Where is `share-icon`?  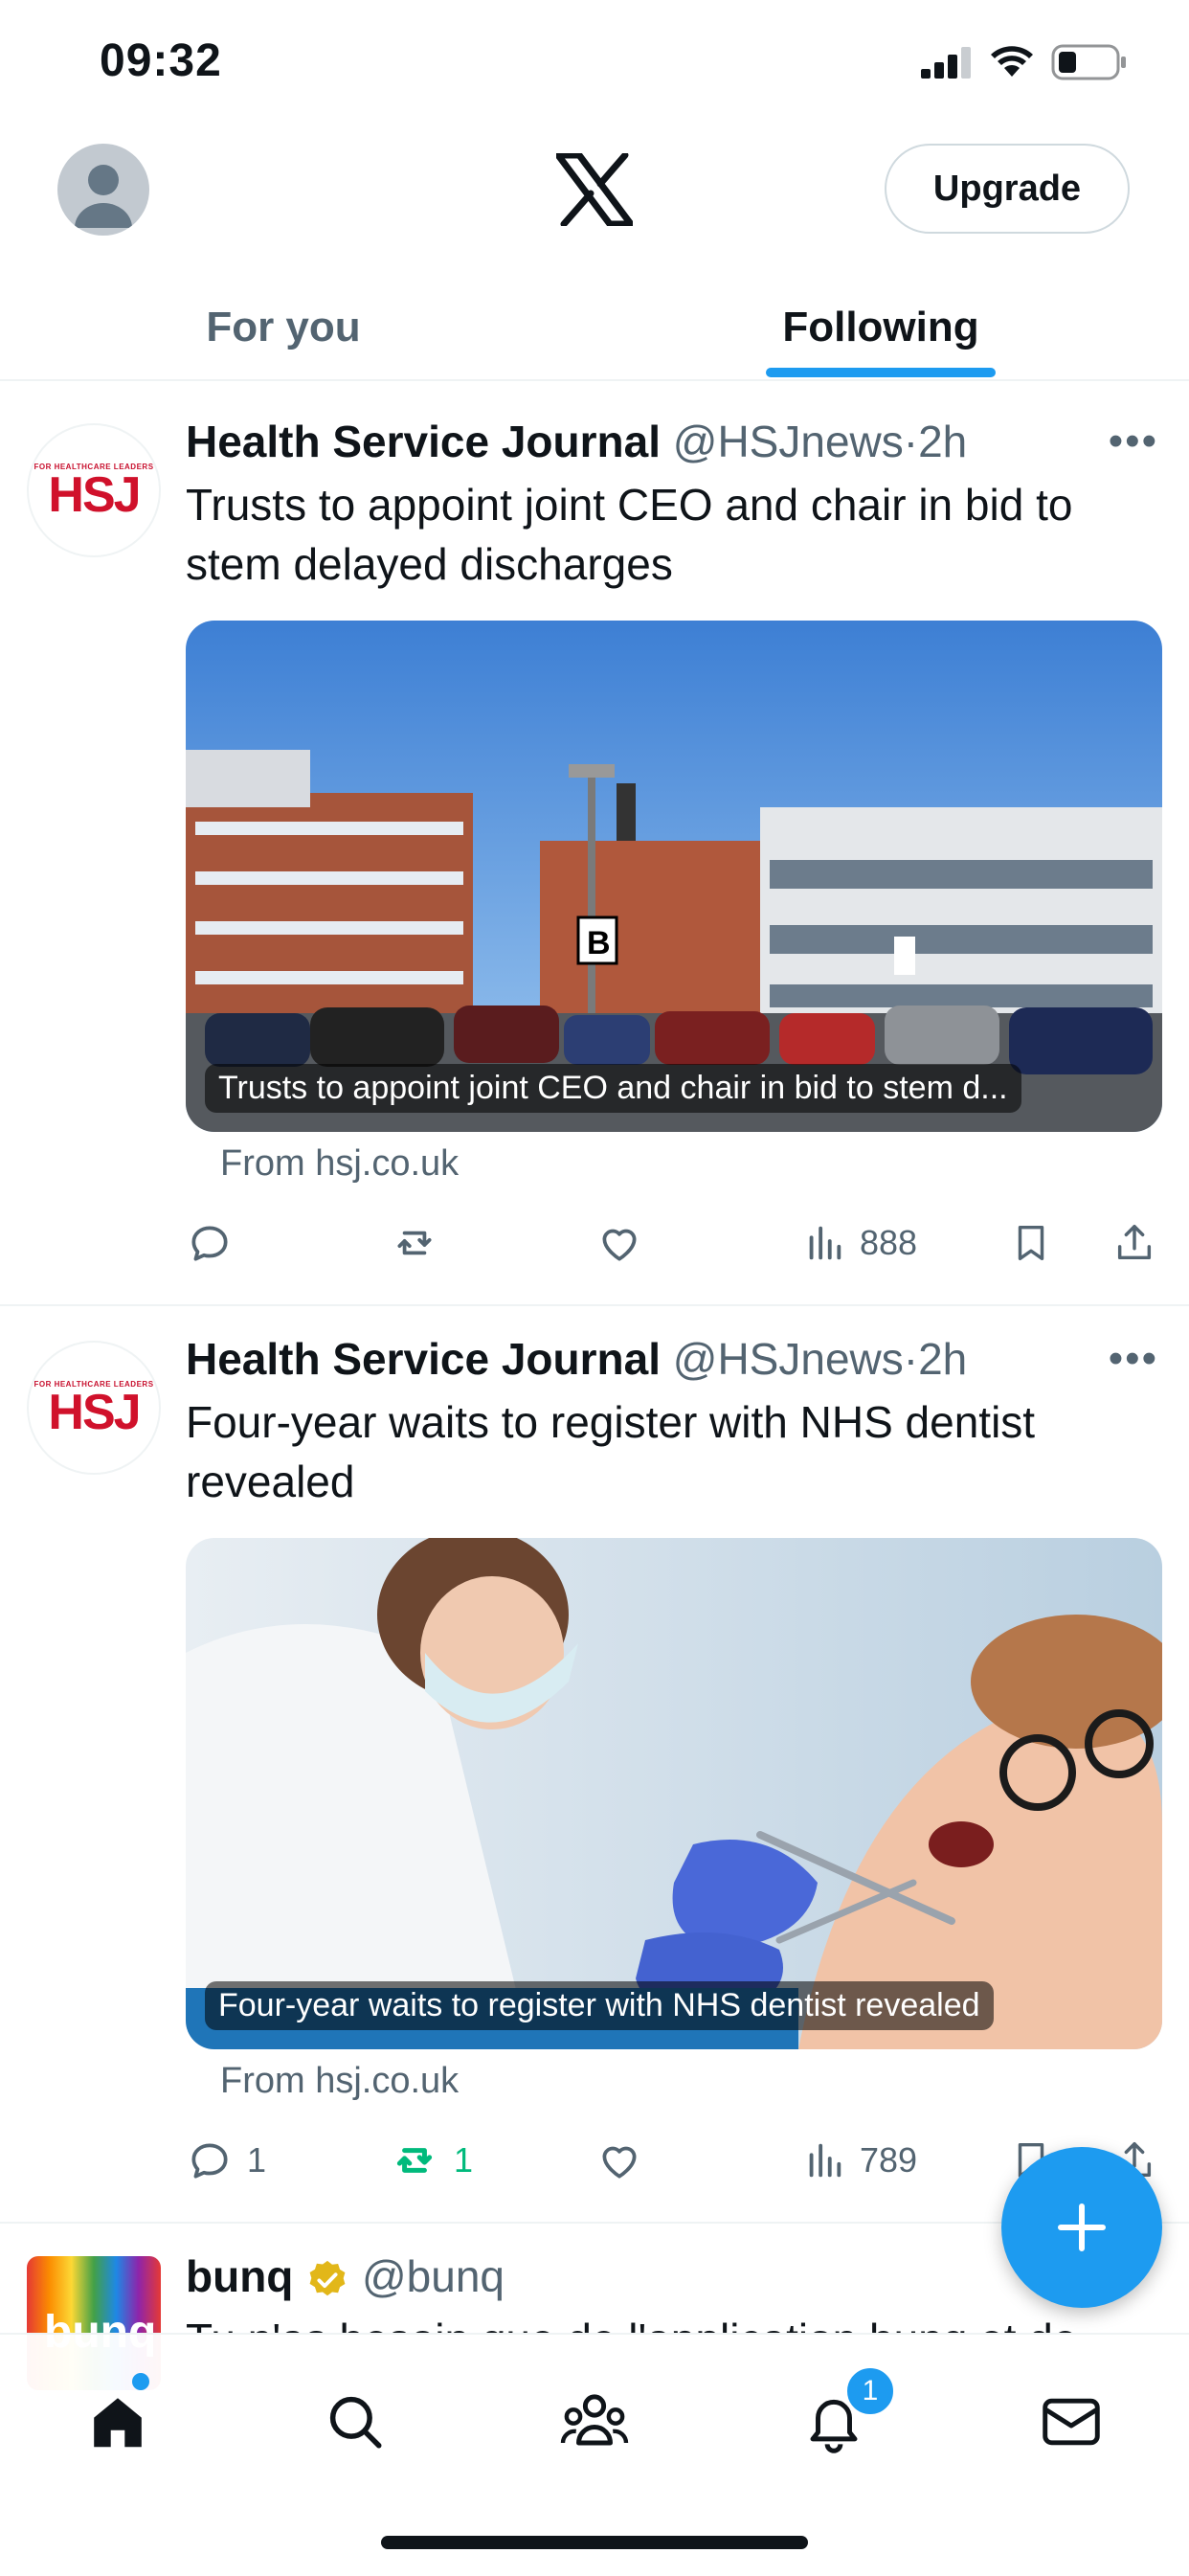 share-icon is located at coordinates (1134, 1242).